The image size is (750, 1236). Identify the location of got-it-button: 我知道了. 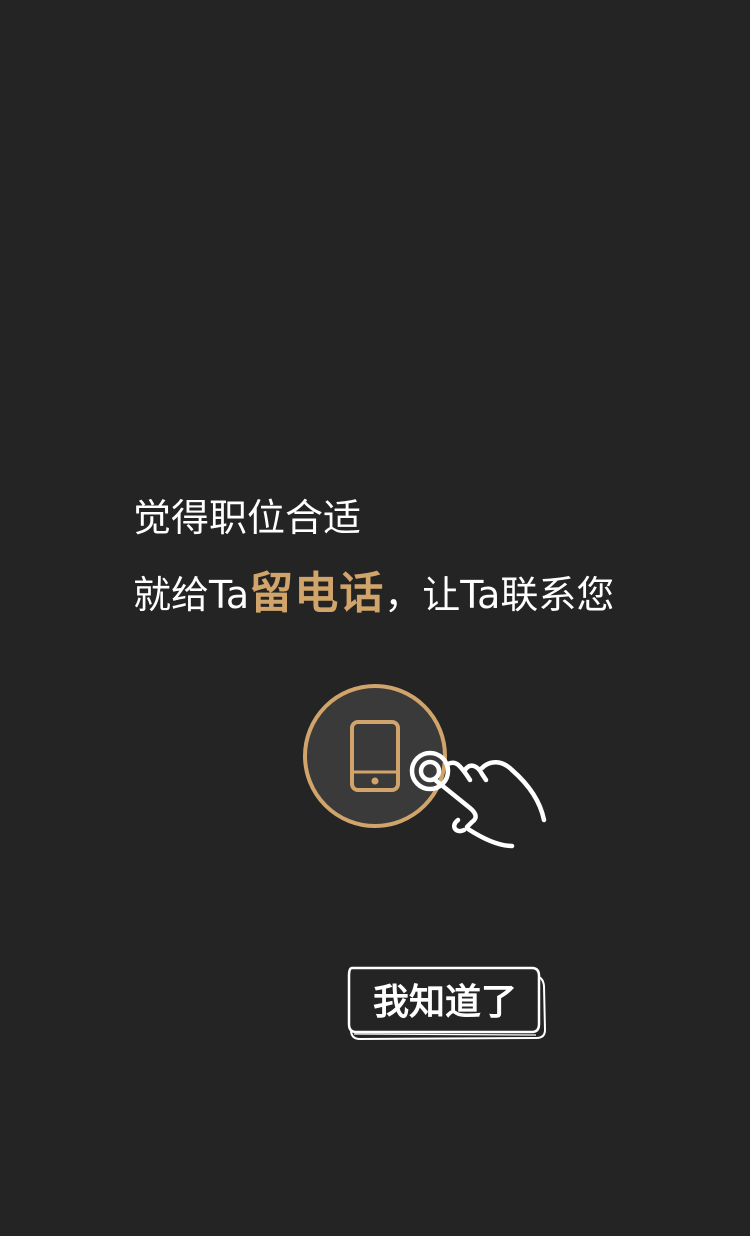
(447, 1004).